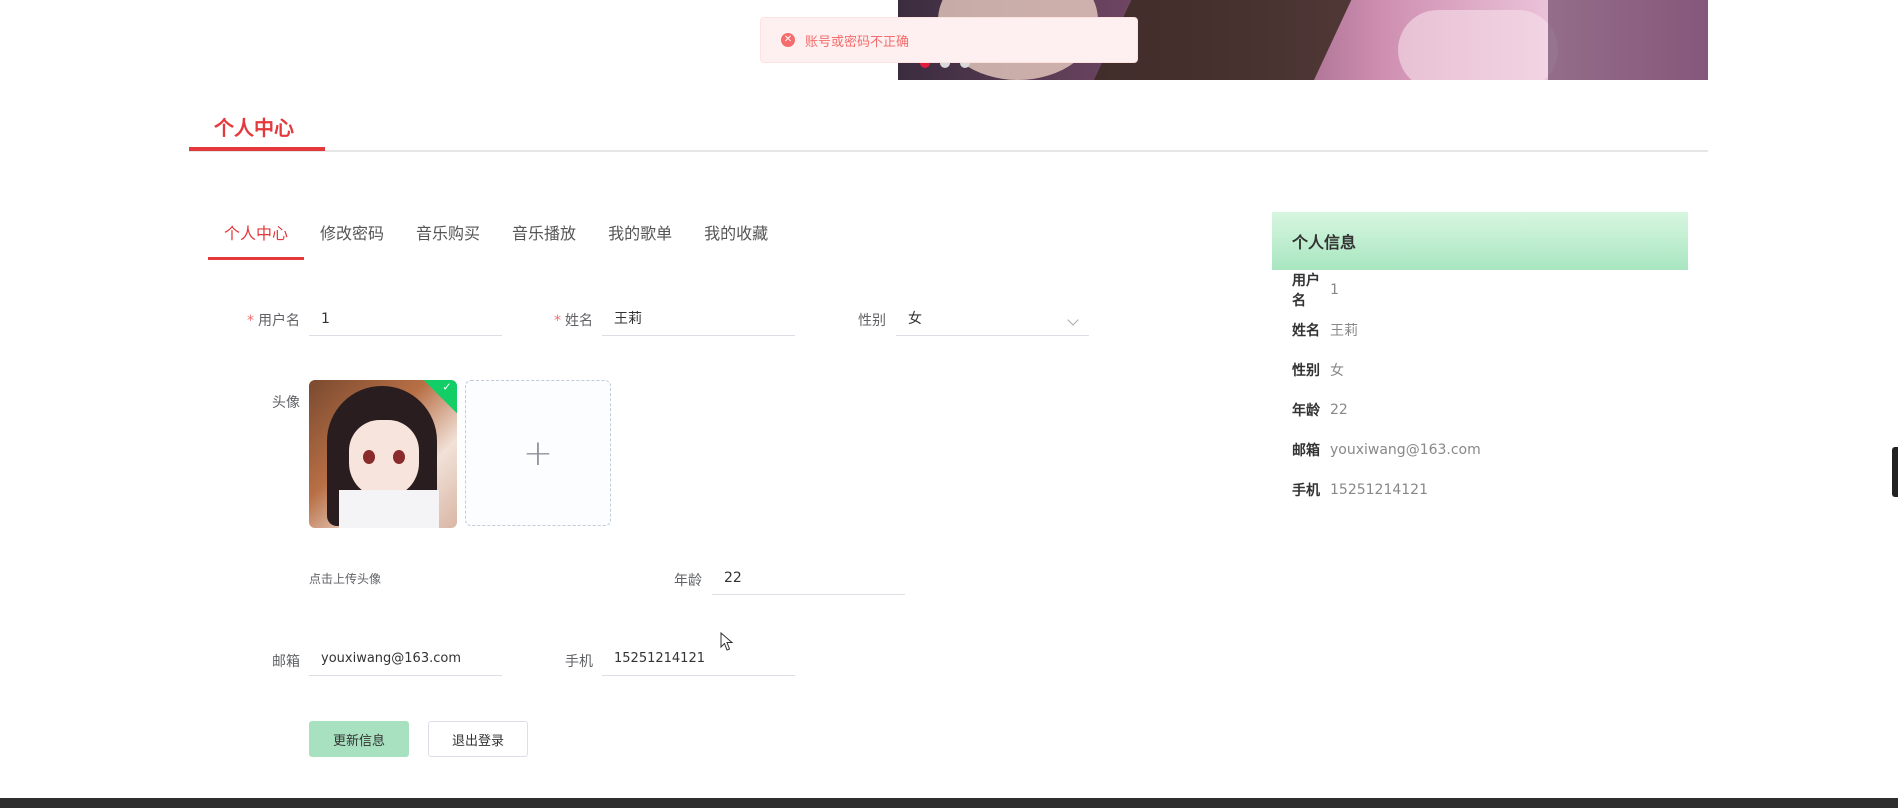  Describe the element at coordinates (286, 662) in the screenshot. I see `email-label: 邮箱` at that location.